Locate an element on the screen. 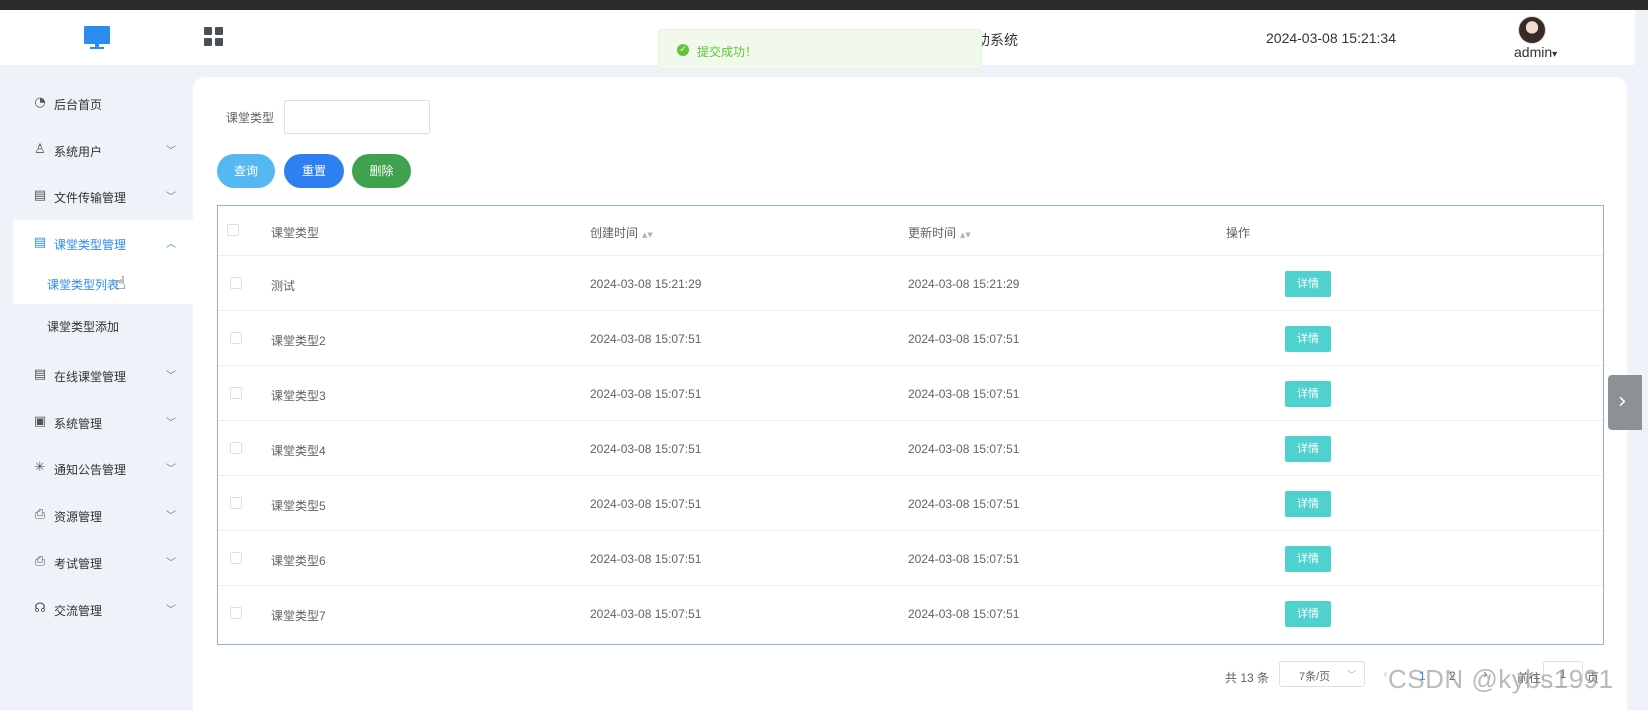 This screenshot has height=710, width=1648. sidebar-item-label: 课堂类型管理 is located at coordinates (90, 245).